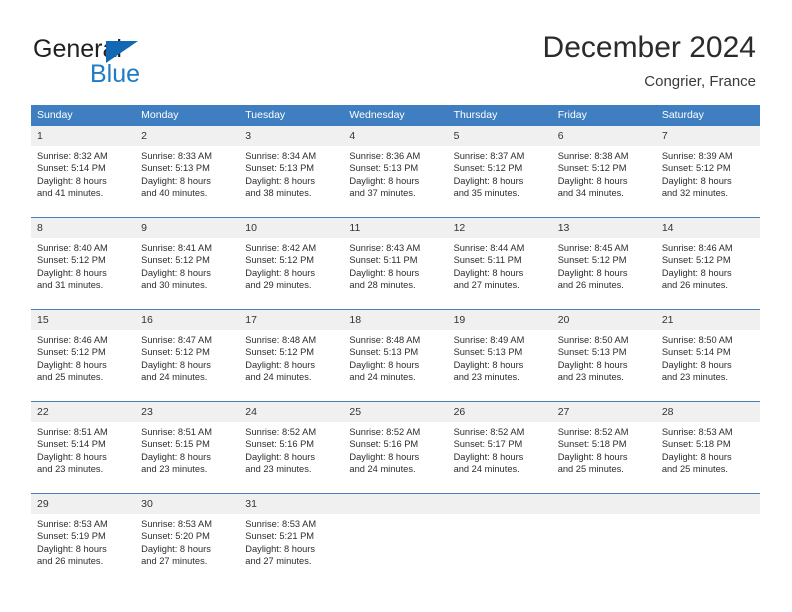 This screenshot has height=612, width=792. What do you see at coordinates (123, 62) in the screenshot?
I see `general-blue-logo: General Blue` at bounding box center [123, 62].